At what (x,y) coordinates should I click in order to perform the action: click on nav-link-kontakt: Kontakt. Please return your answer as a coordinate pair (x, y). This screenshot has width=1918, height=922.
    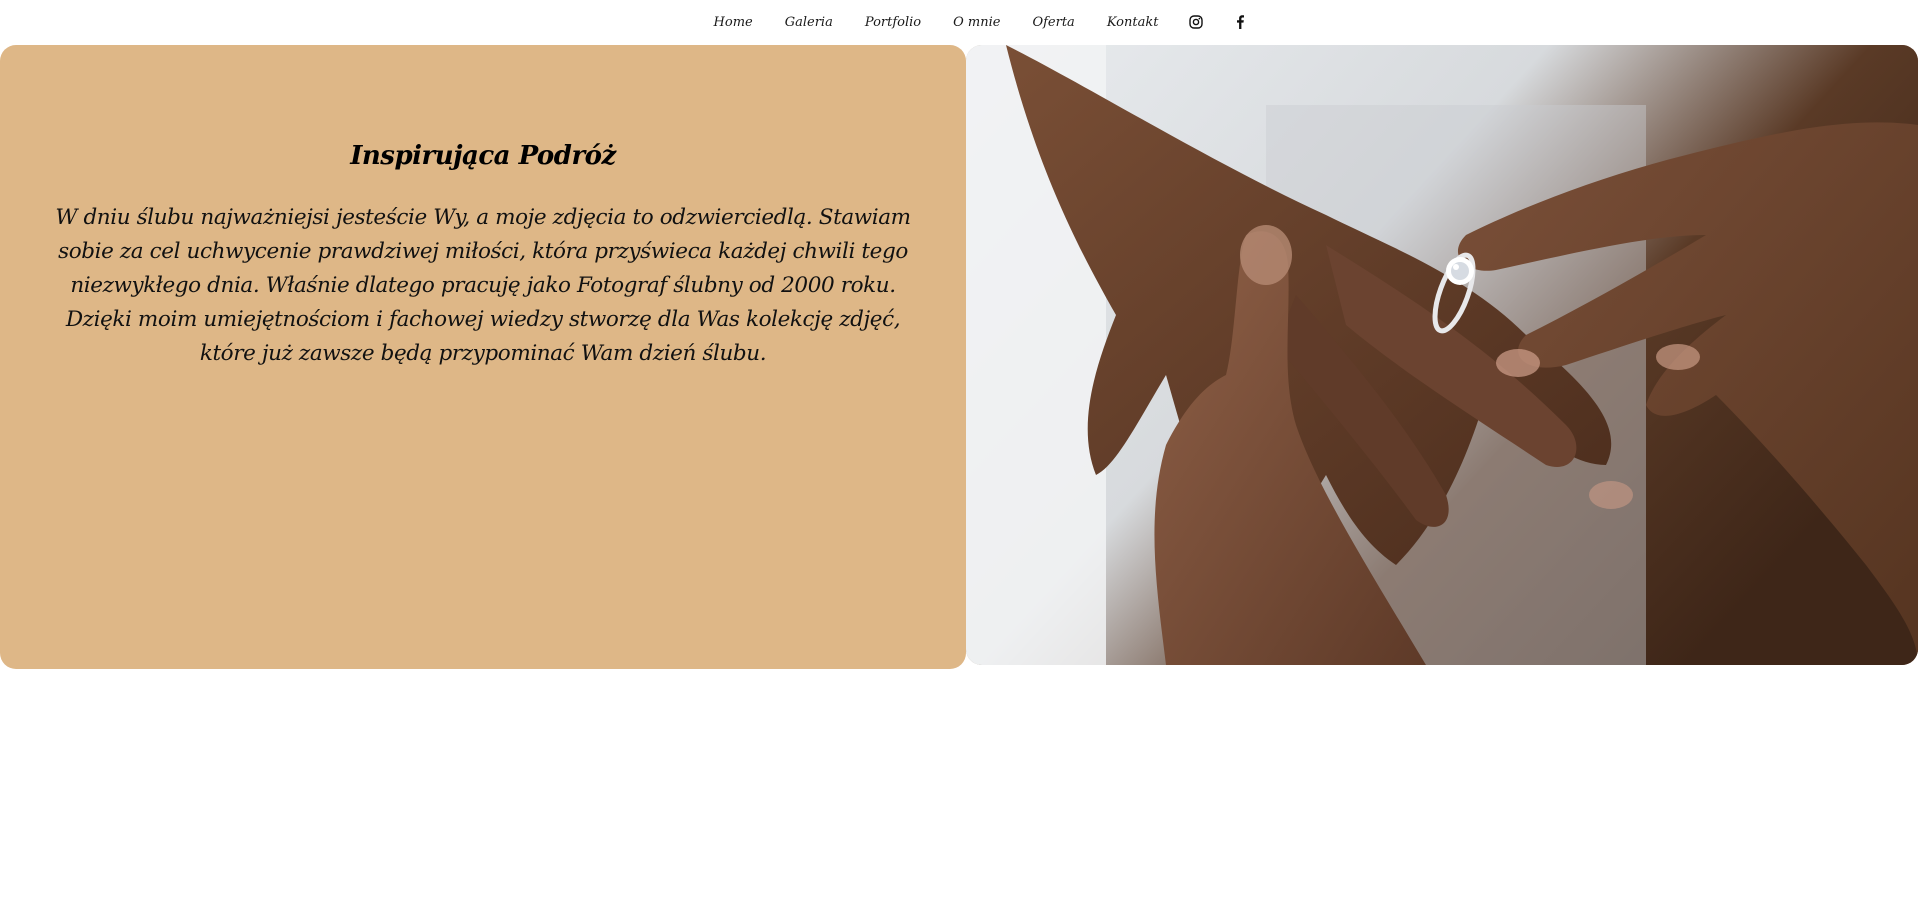
    Looking at the image, I should click on (1133, 22).